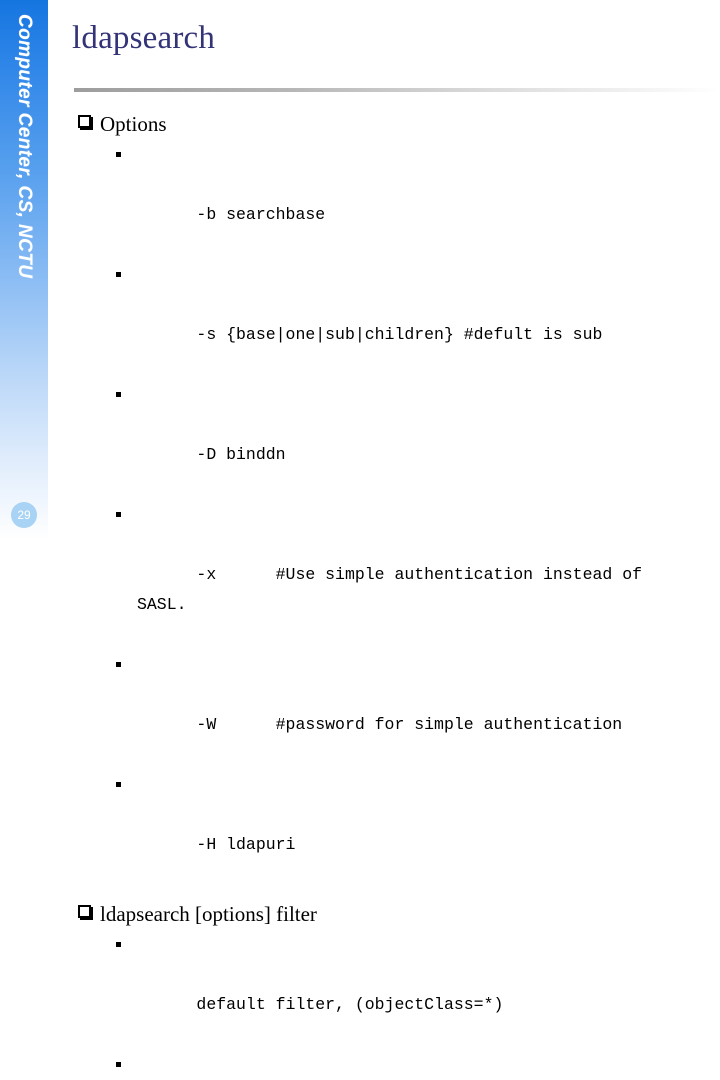  What do you see at coordinates (360, 710) in the screenshot?
I see `list-item: -W #password for simple authentication` at bounding box center [360, 710].